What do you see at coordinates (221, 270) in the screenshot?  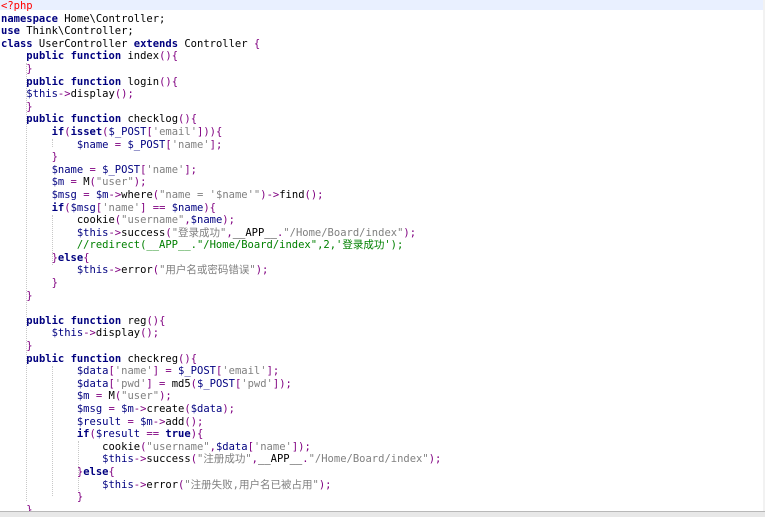 I see `code-line: $this->error("用户名或密码错误");` at bounding box center [221, 270].